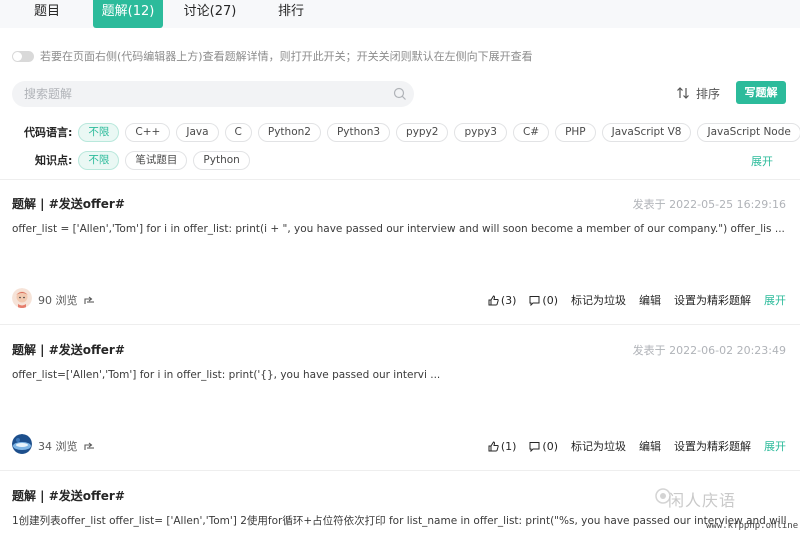 This screenshot has width=800, height=534. I want to click on topic-filter-label: 知识点:, so click(54, 160).